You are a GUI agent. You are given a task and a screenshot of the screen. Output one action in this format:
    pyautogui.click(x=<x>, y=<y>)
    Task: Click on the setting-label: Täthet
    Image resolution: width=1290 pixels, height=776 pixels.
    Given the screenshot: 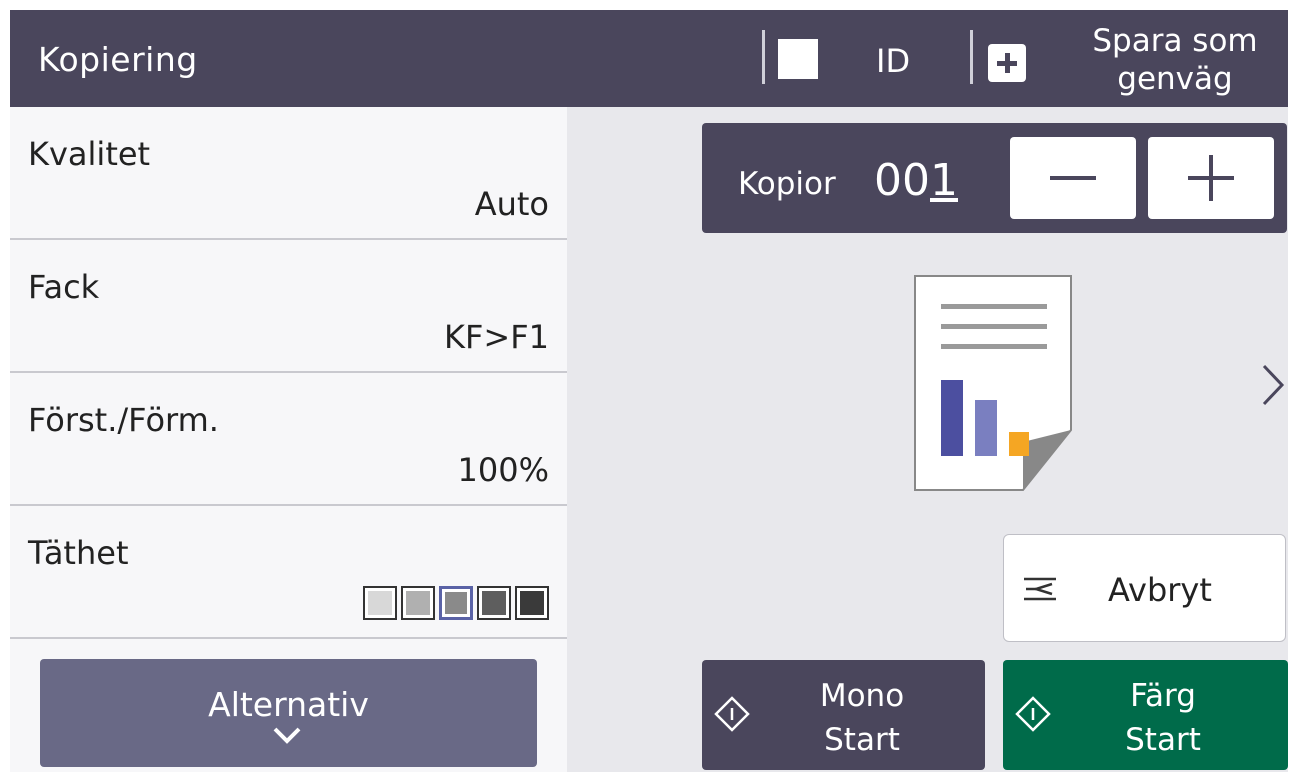 What is the action you would take?
    pyautogui.click(x=78, y=553)
    